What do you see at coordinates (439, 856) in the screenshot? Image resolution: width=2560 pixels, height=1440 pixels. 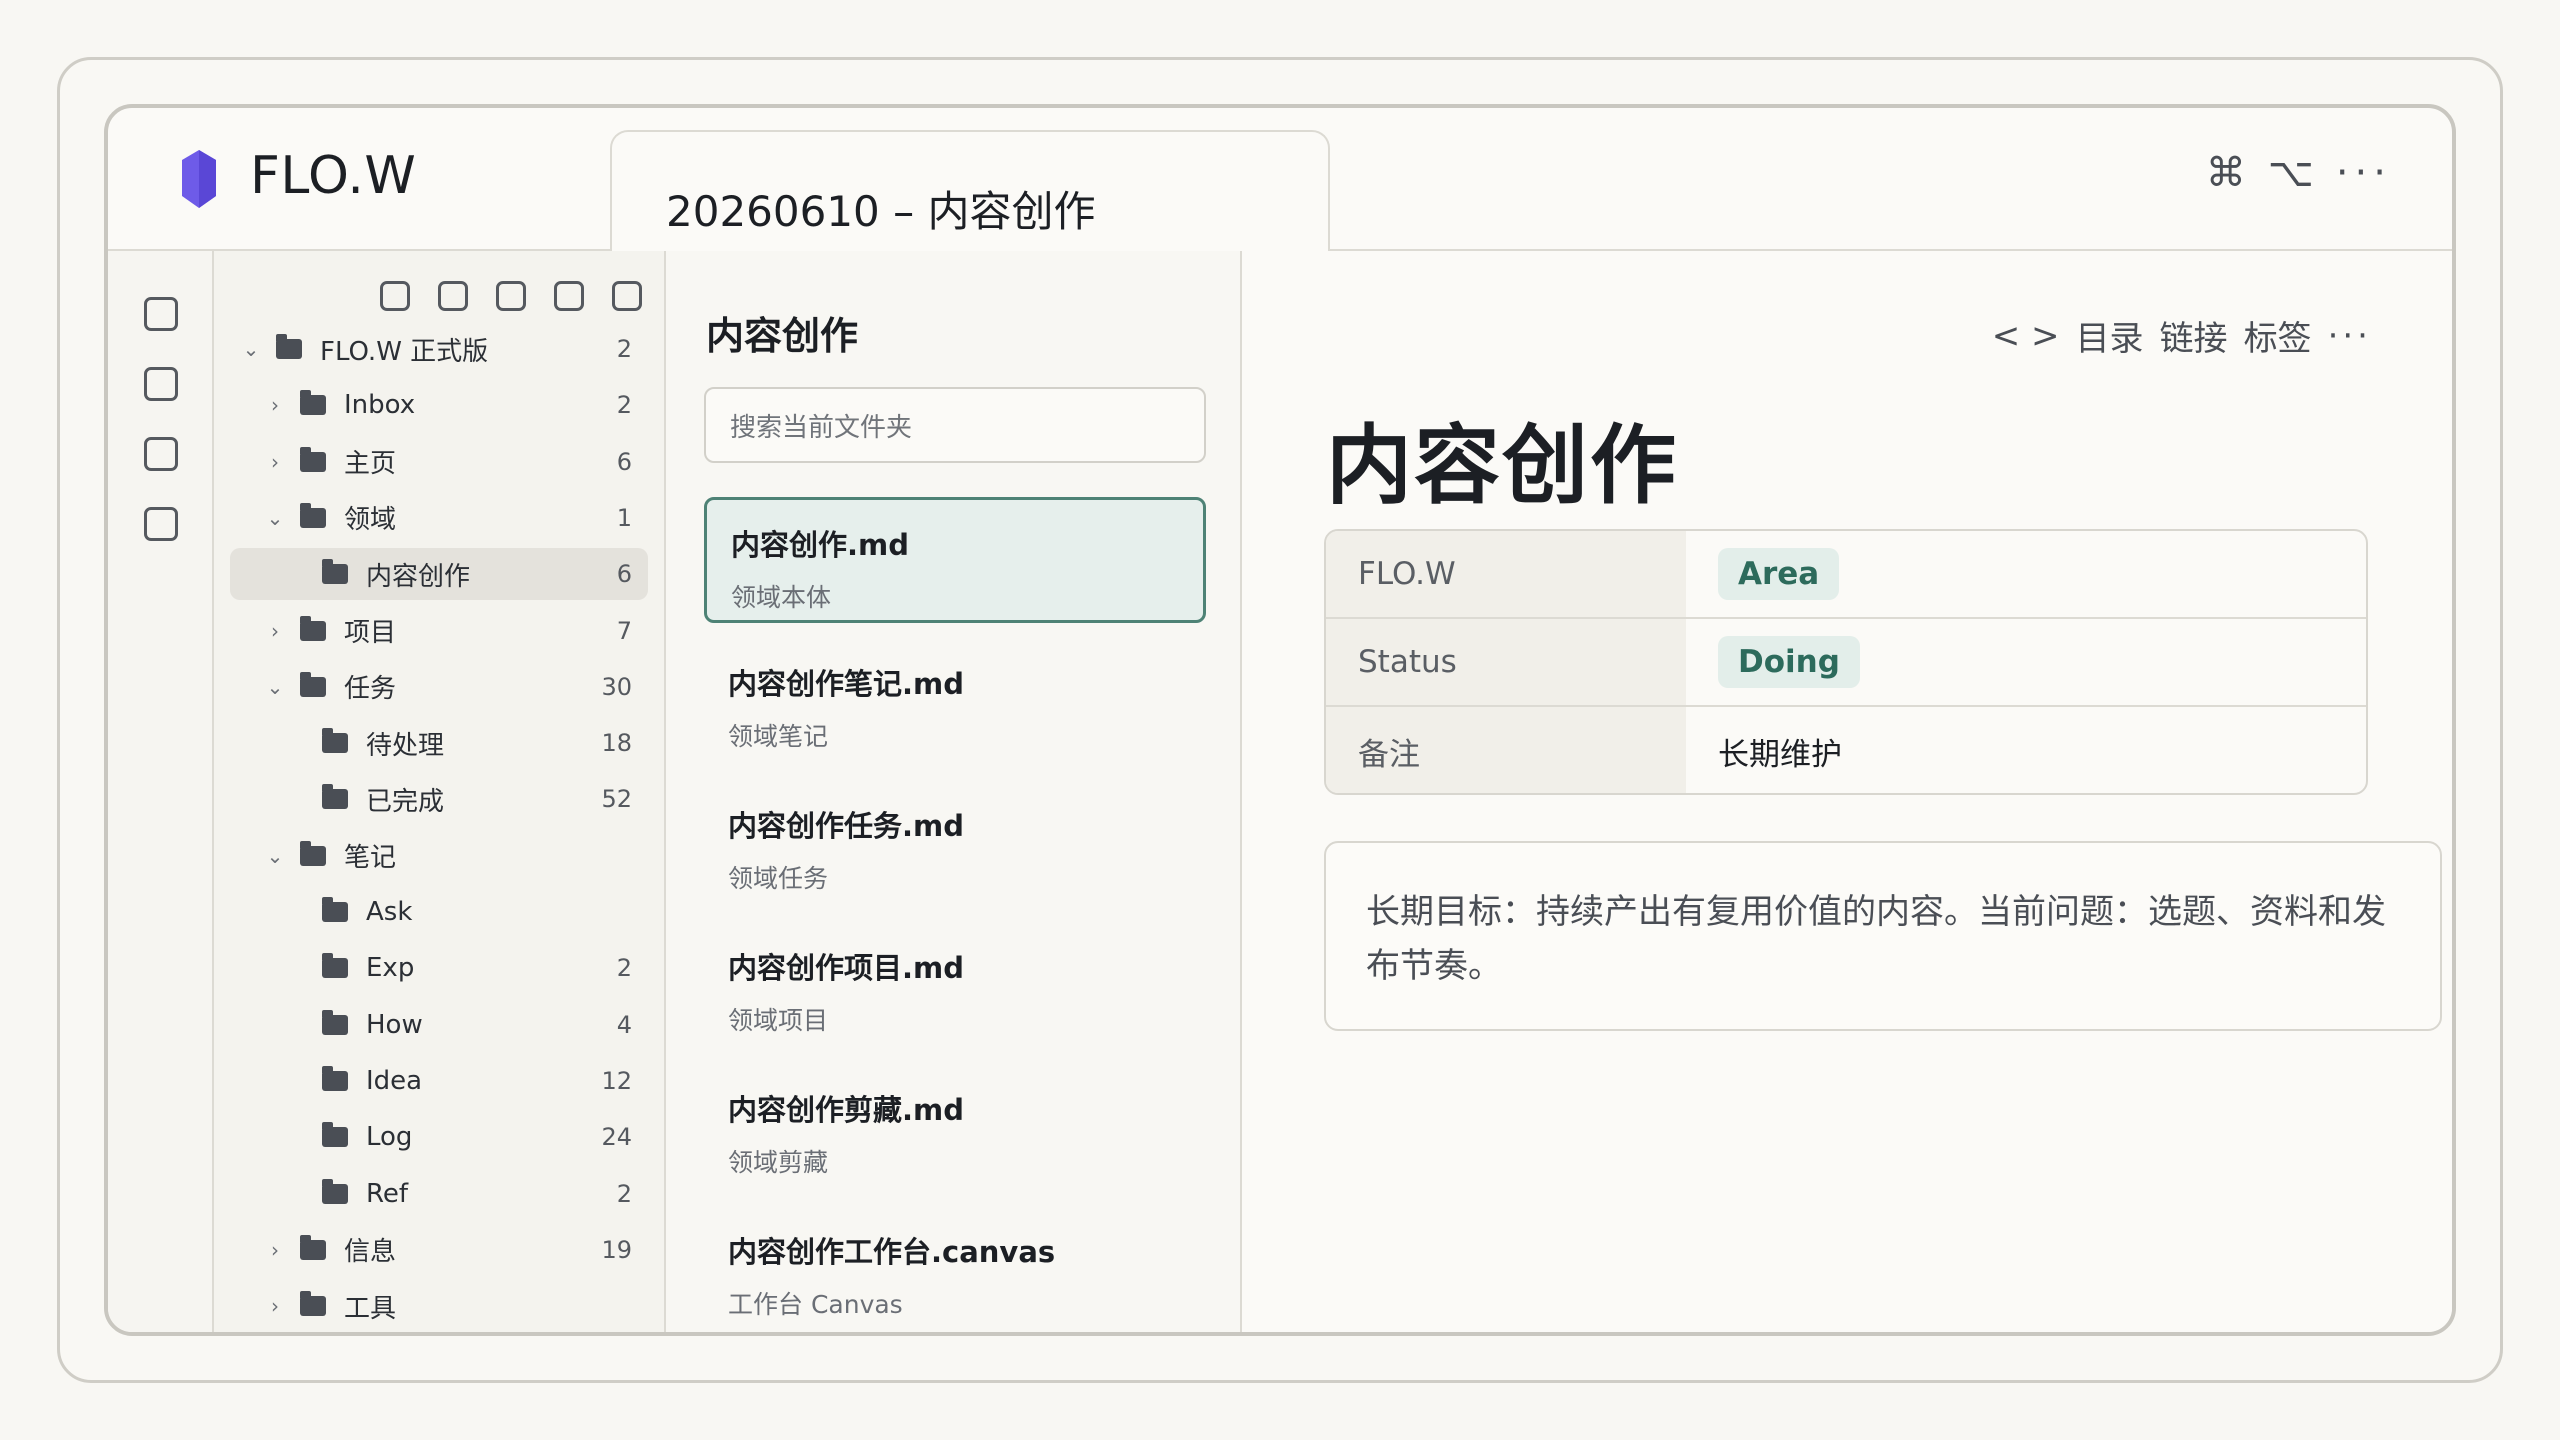 I see `tree-item: ⌄ 笔记` at bounding box center [439, 856].